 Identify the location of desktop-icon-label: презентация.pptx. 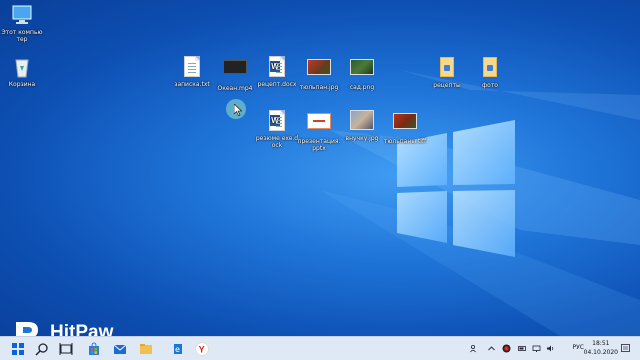
(319, 145).